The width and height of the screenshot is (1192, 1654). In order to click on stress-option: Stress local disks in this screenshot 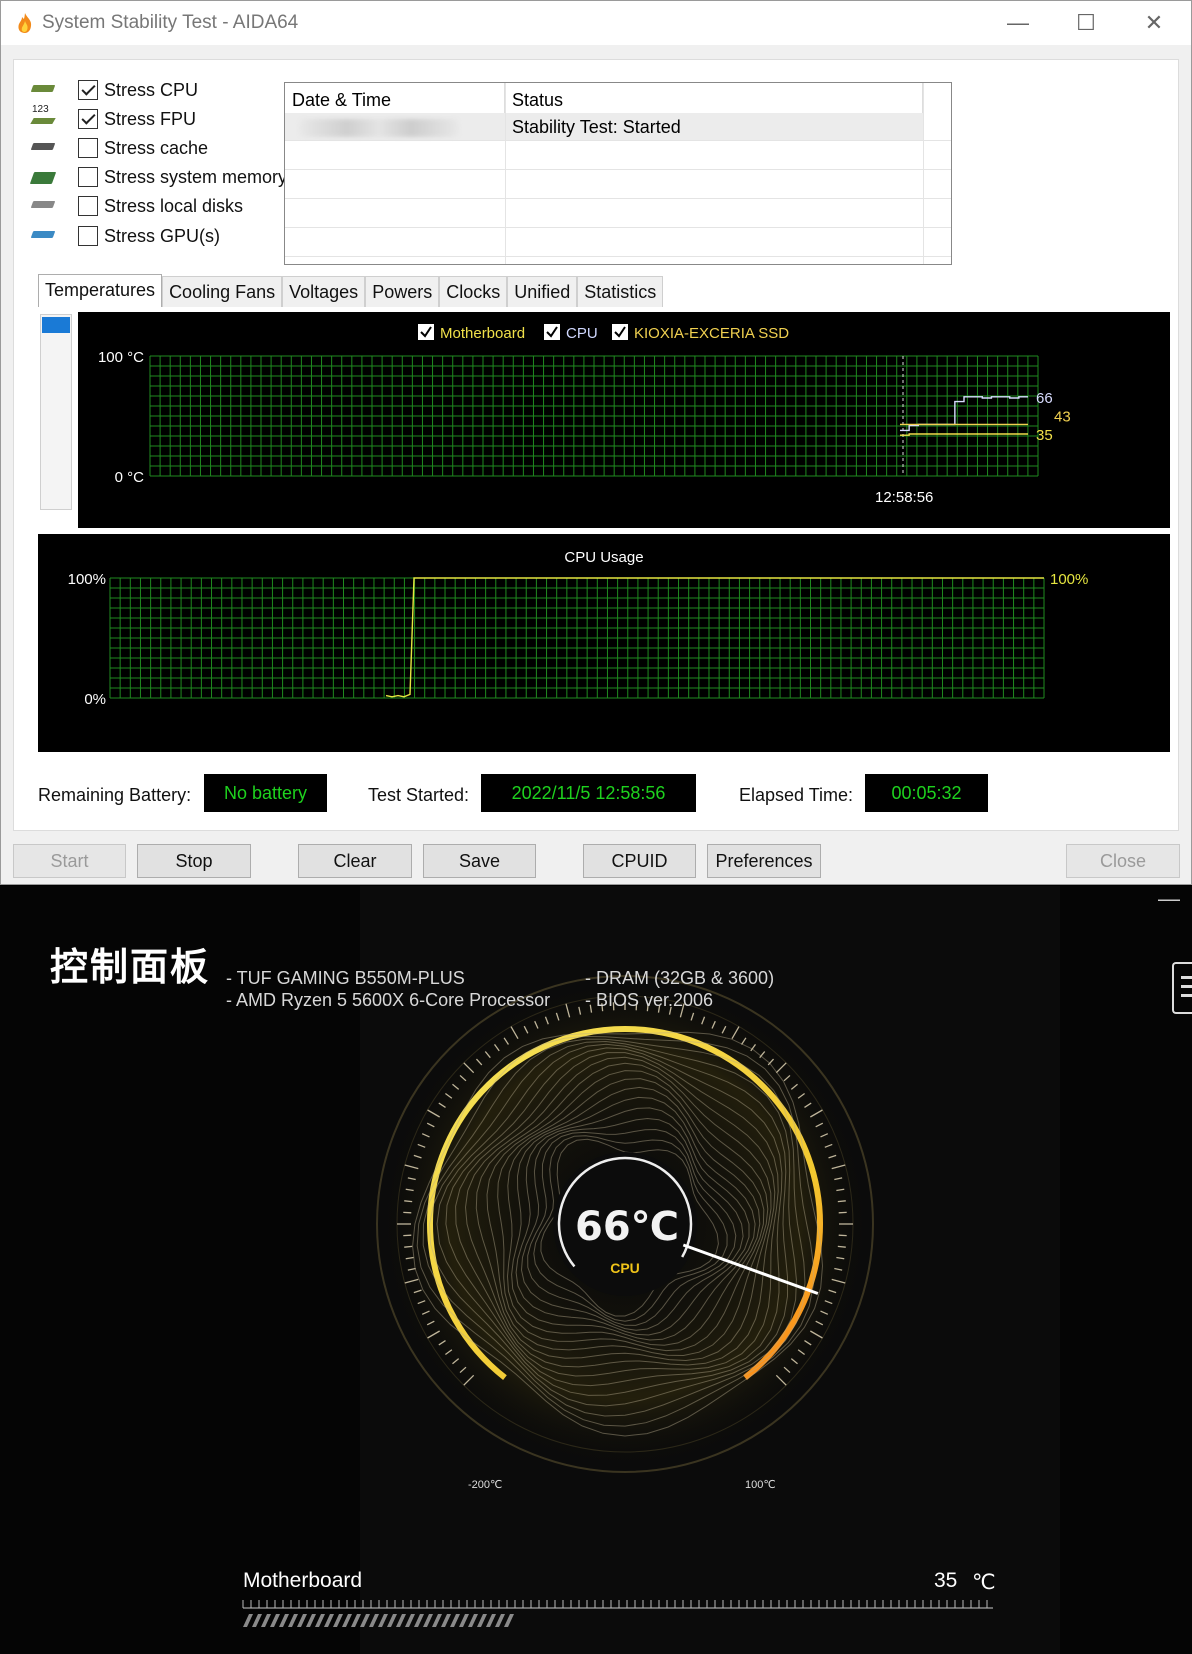, I will do `click(136, 206)`.